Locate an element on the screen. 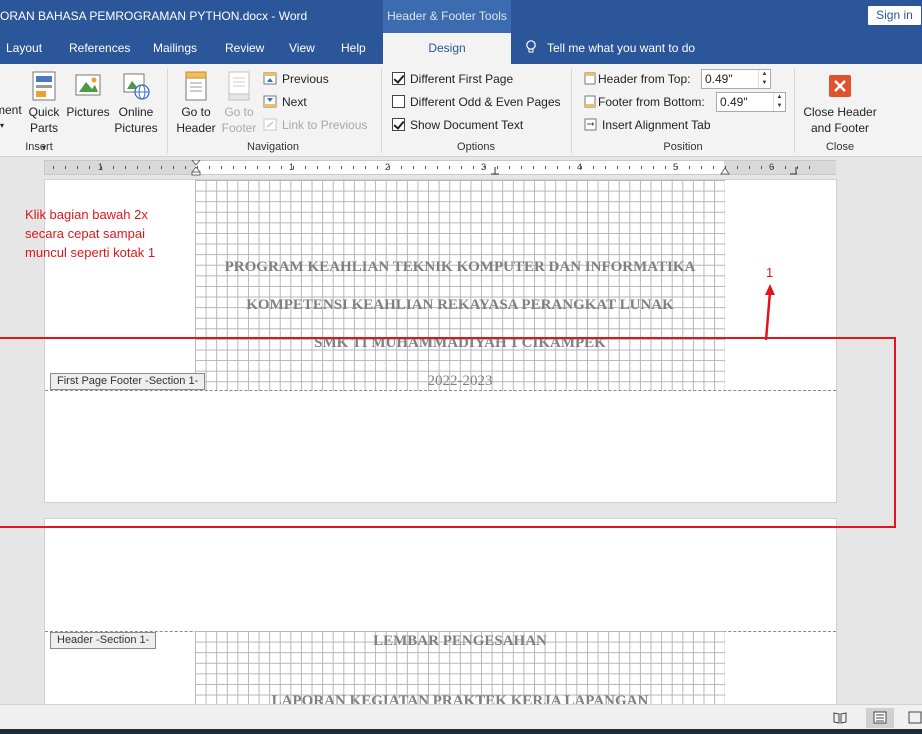  footer-from-bottom-label-row: Footer from Bottom: is located at coordinates (644, 102).